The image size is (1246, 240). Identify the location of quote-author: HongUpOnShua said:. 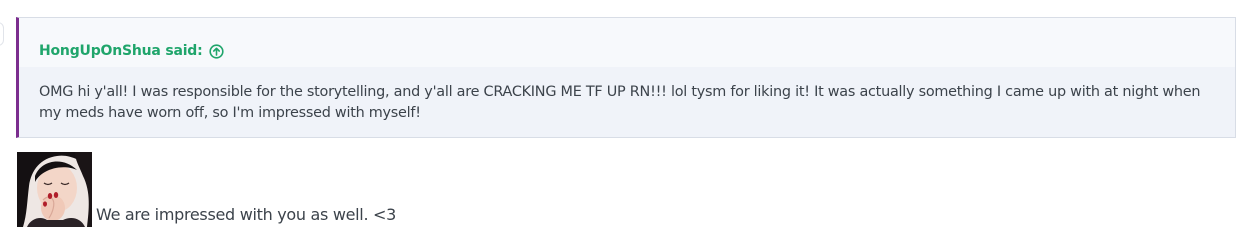
(121, 51).